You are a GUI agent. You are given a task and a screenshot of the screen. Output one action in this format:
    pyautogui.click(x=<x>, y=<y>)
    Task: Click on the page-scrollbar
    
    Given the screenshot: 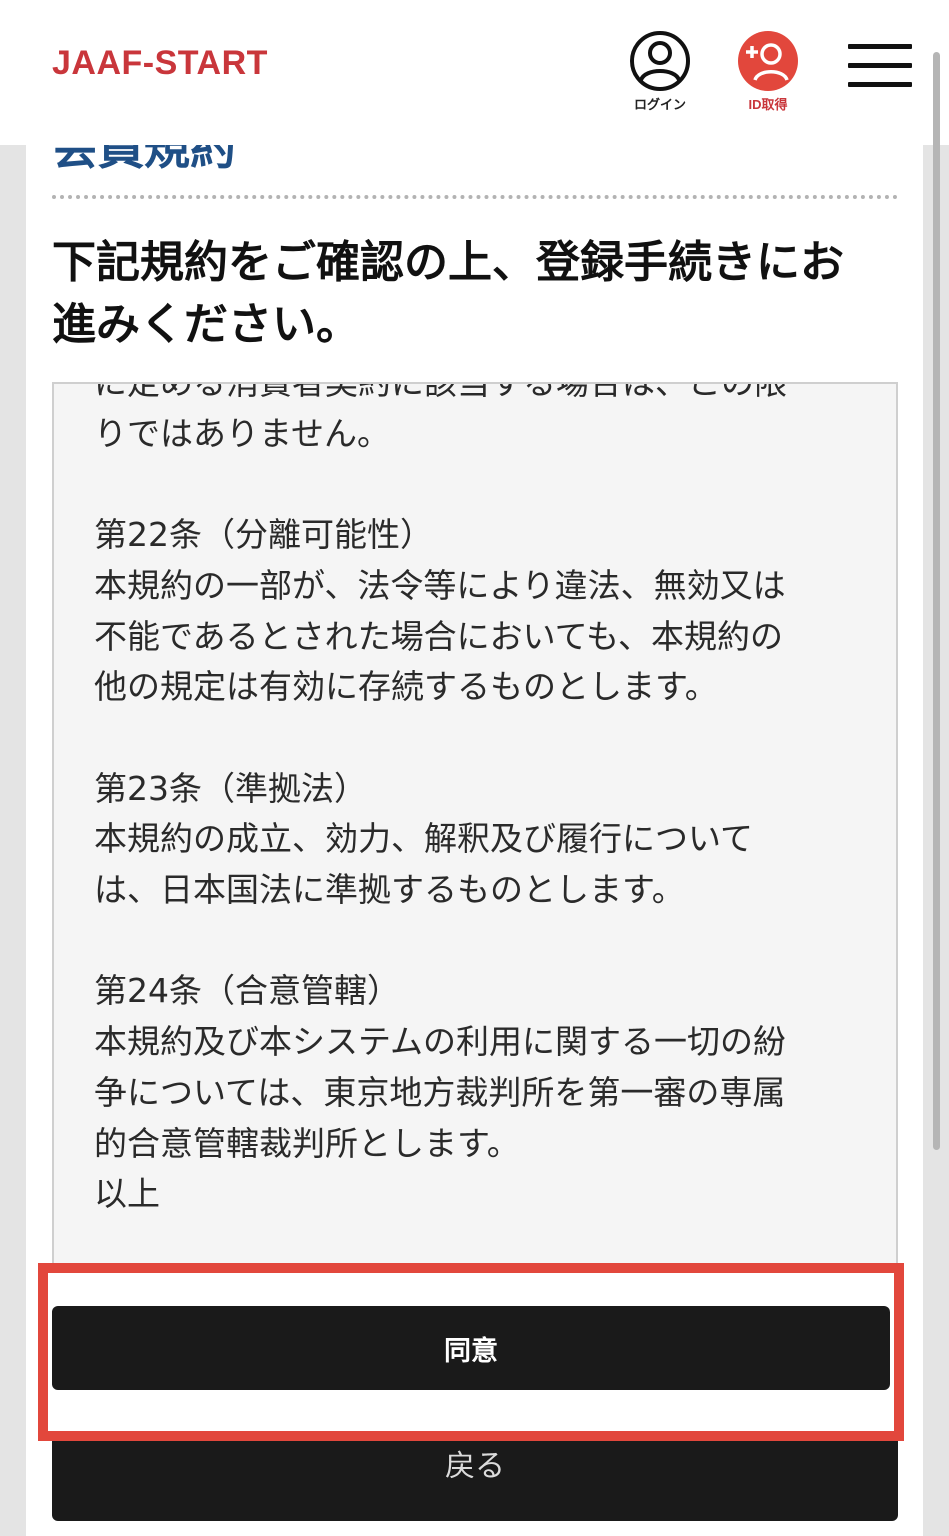 What is the action you would take?
    pyautogui.click(x=936, y=601)
    